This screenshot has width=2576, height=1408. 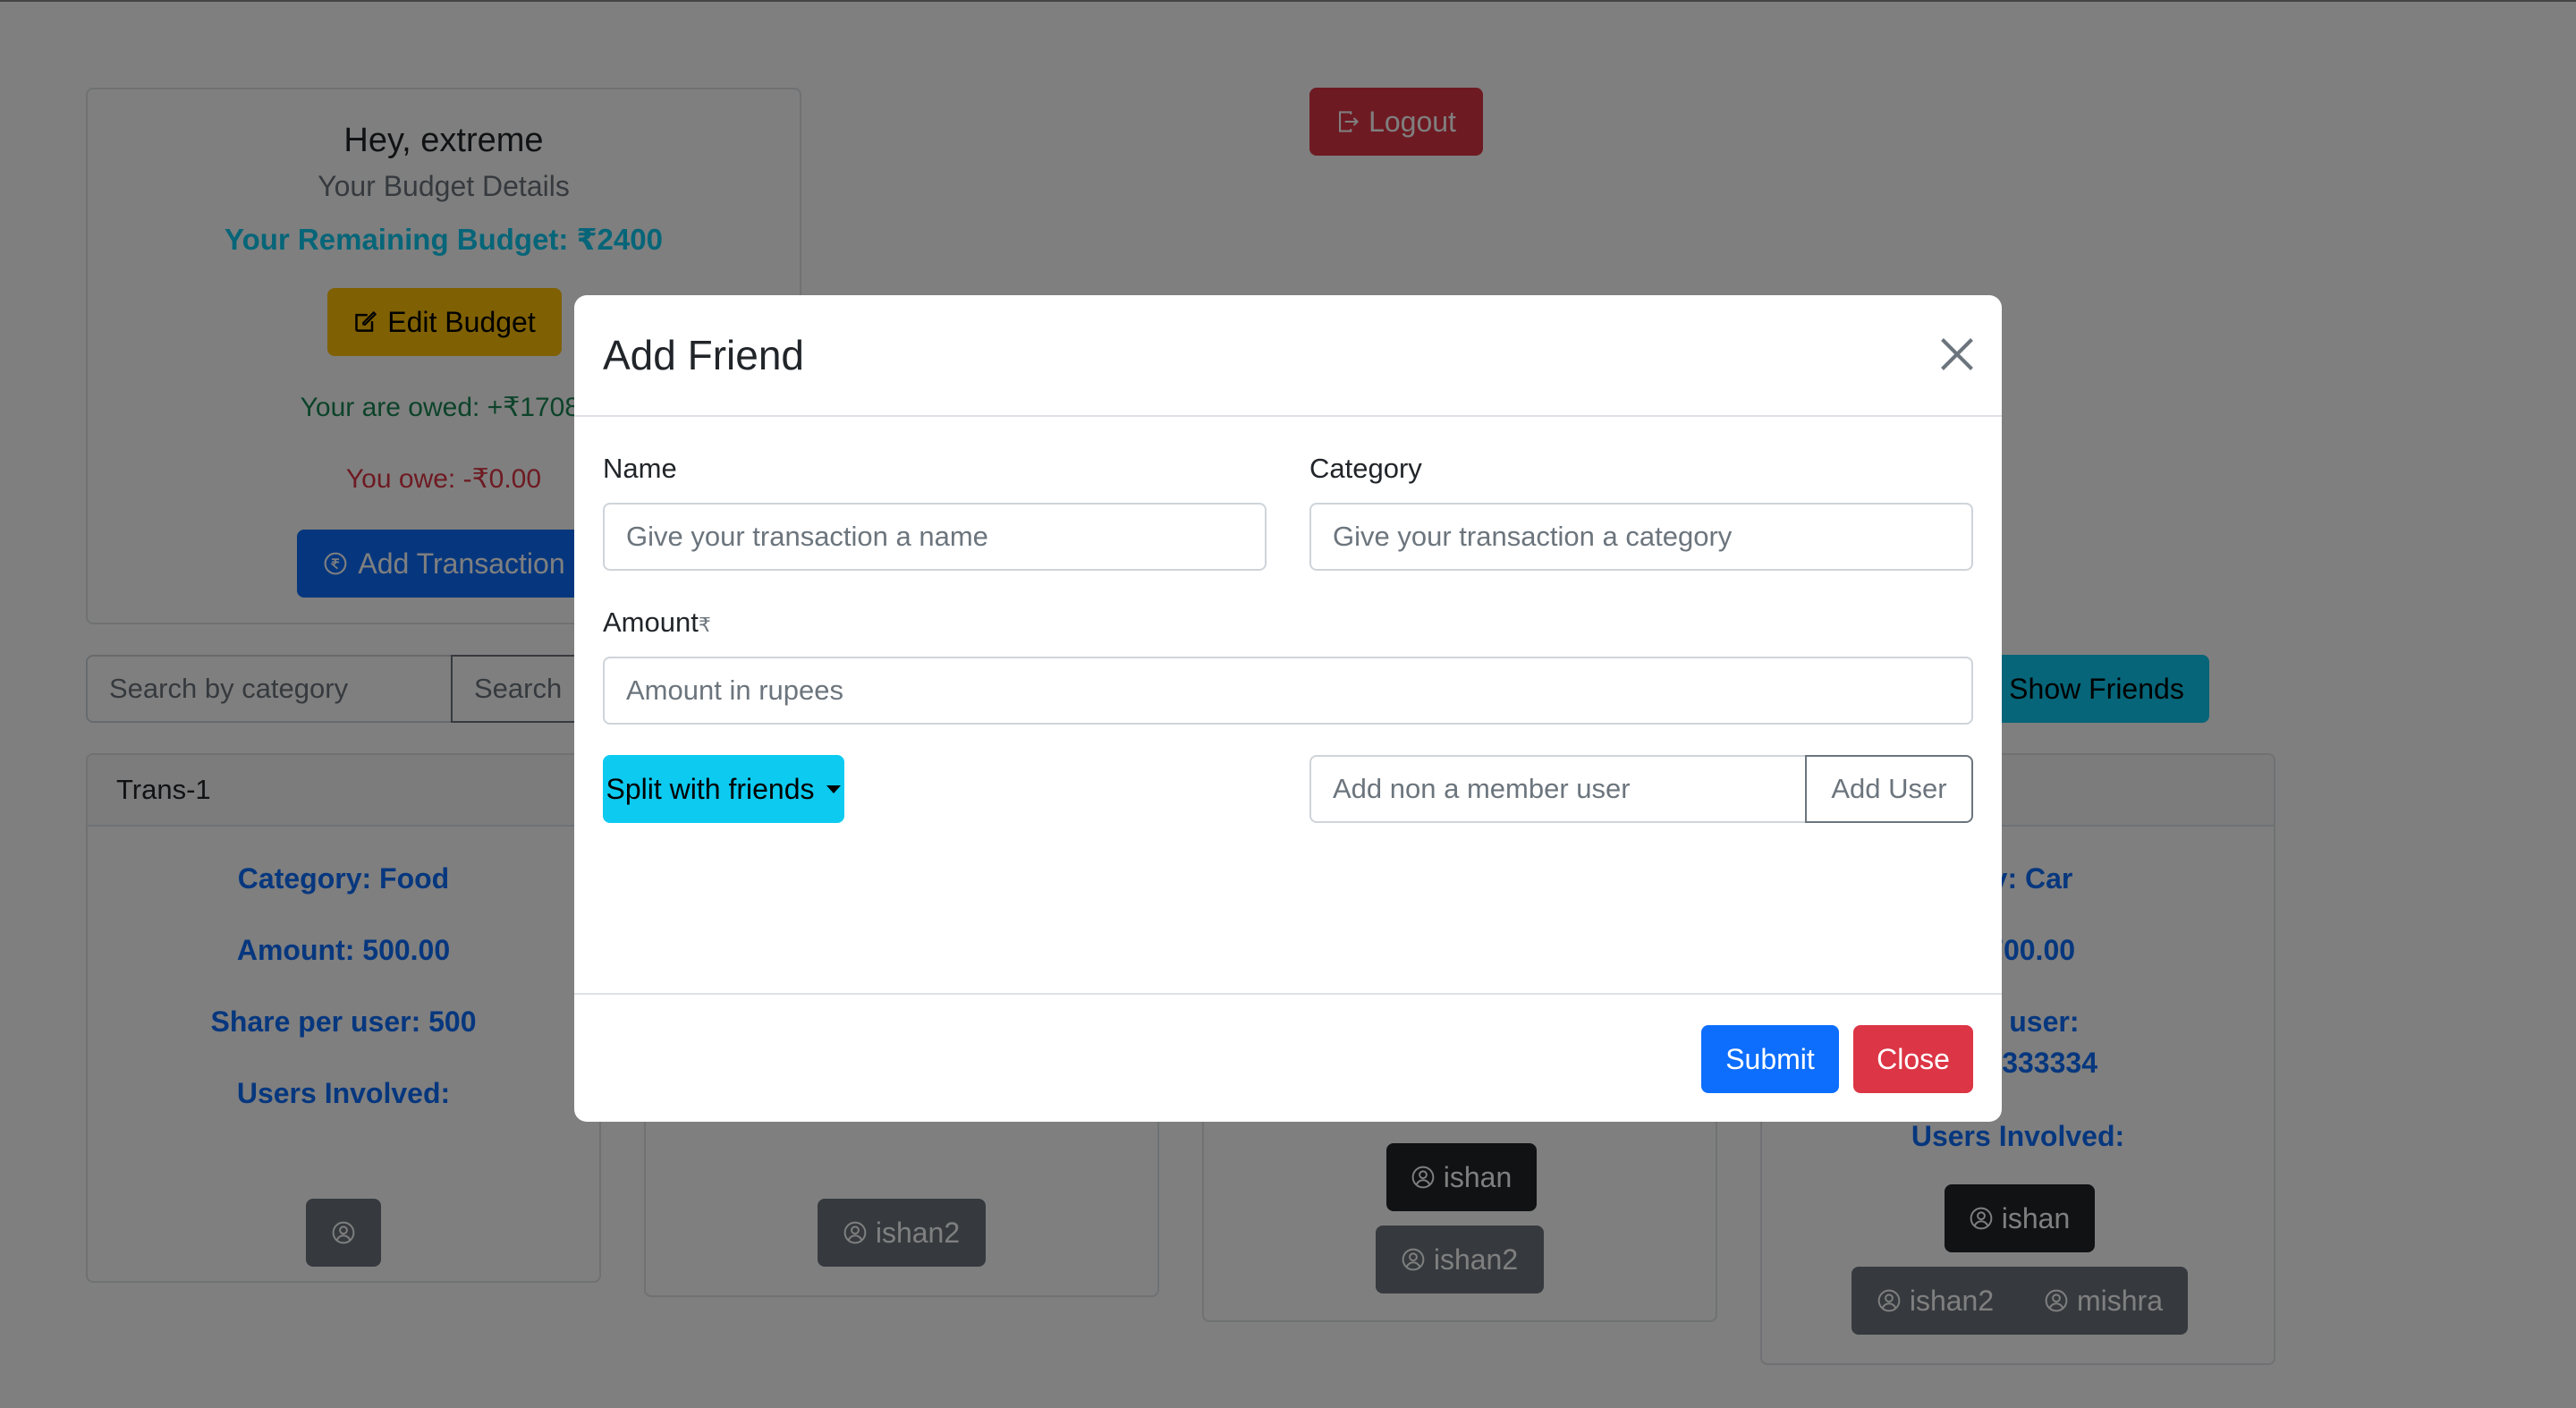 I want to click on close-icon, so click(x=1957, y=354).